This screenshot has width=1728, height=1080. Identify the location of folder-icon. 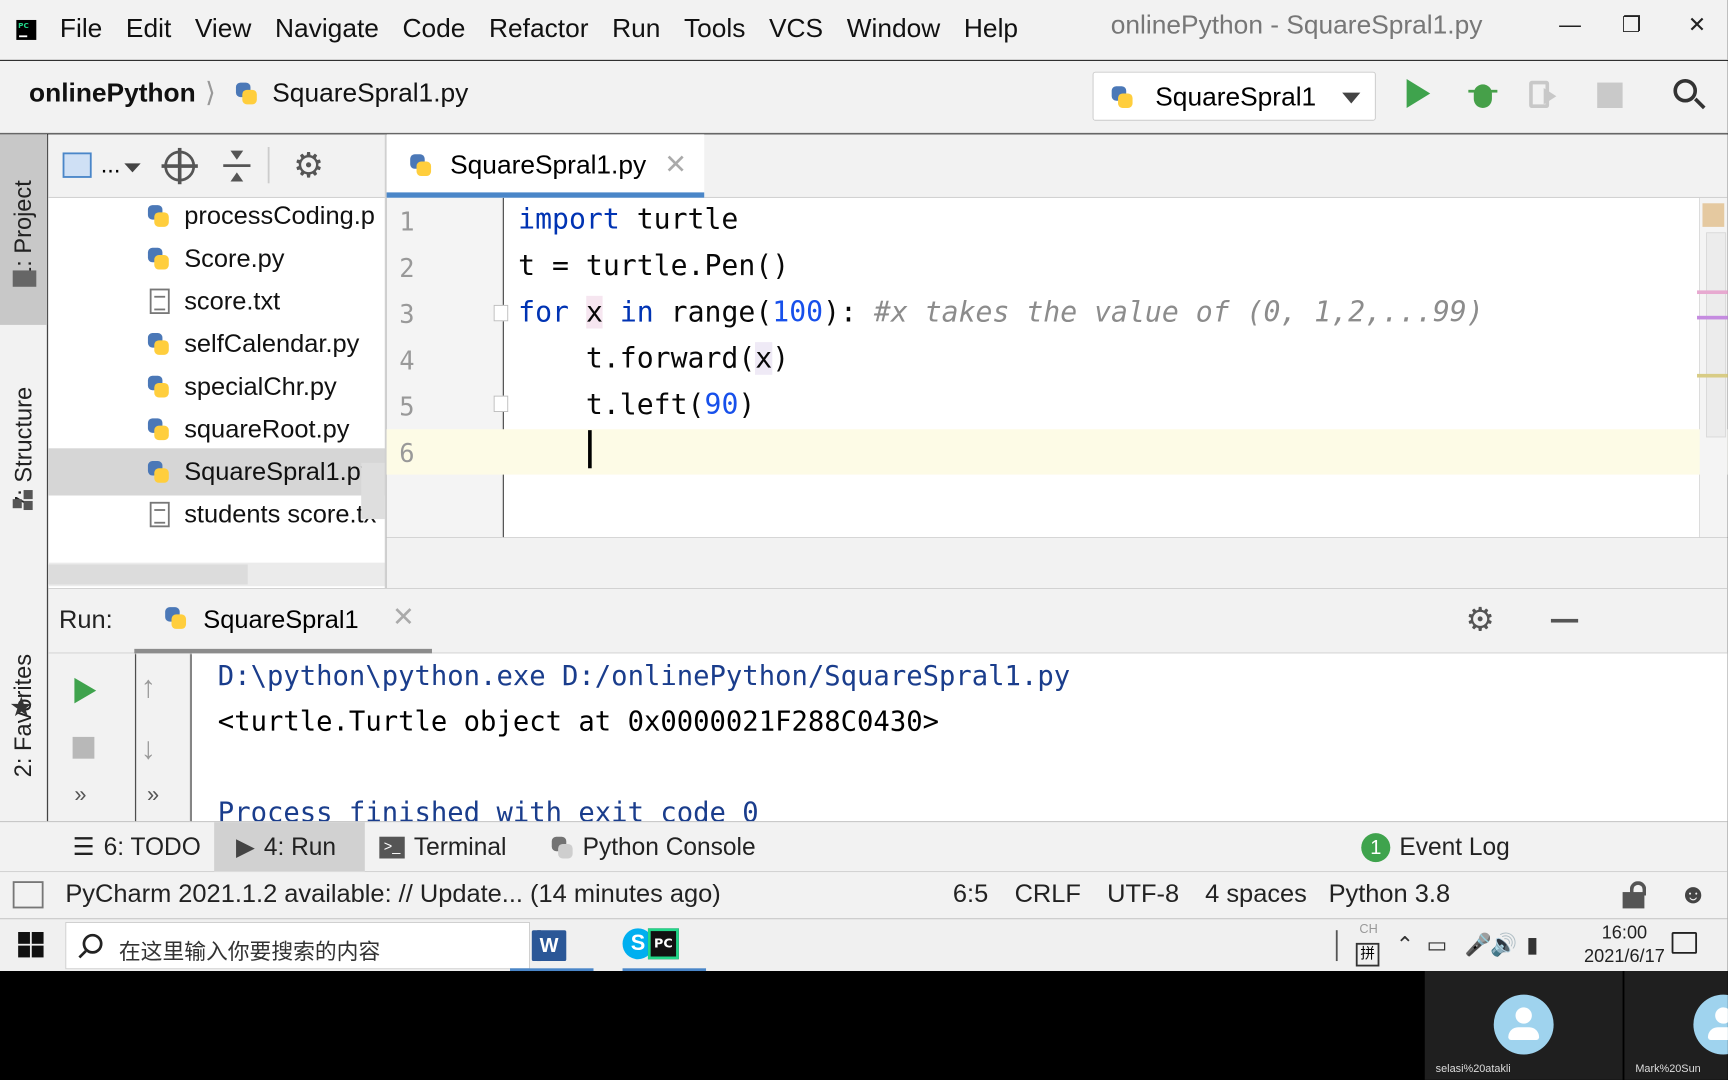
(24, 278).